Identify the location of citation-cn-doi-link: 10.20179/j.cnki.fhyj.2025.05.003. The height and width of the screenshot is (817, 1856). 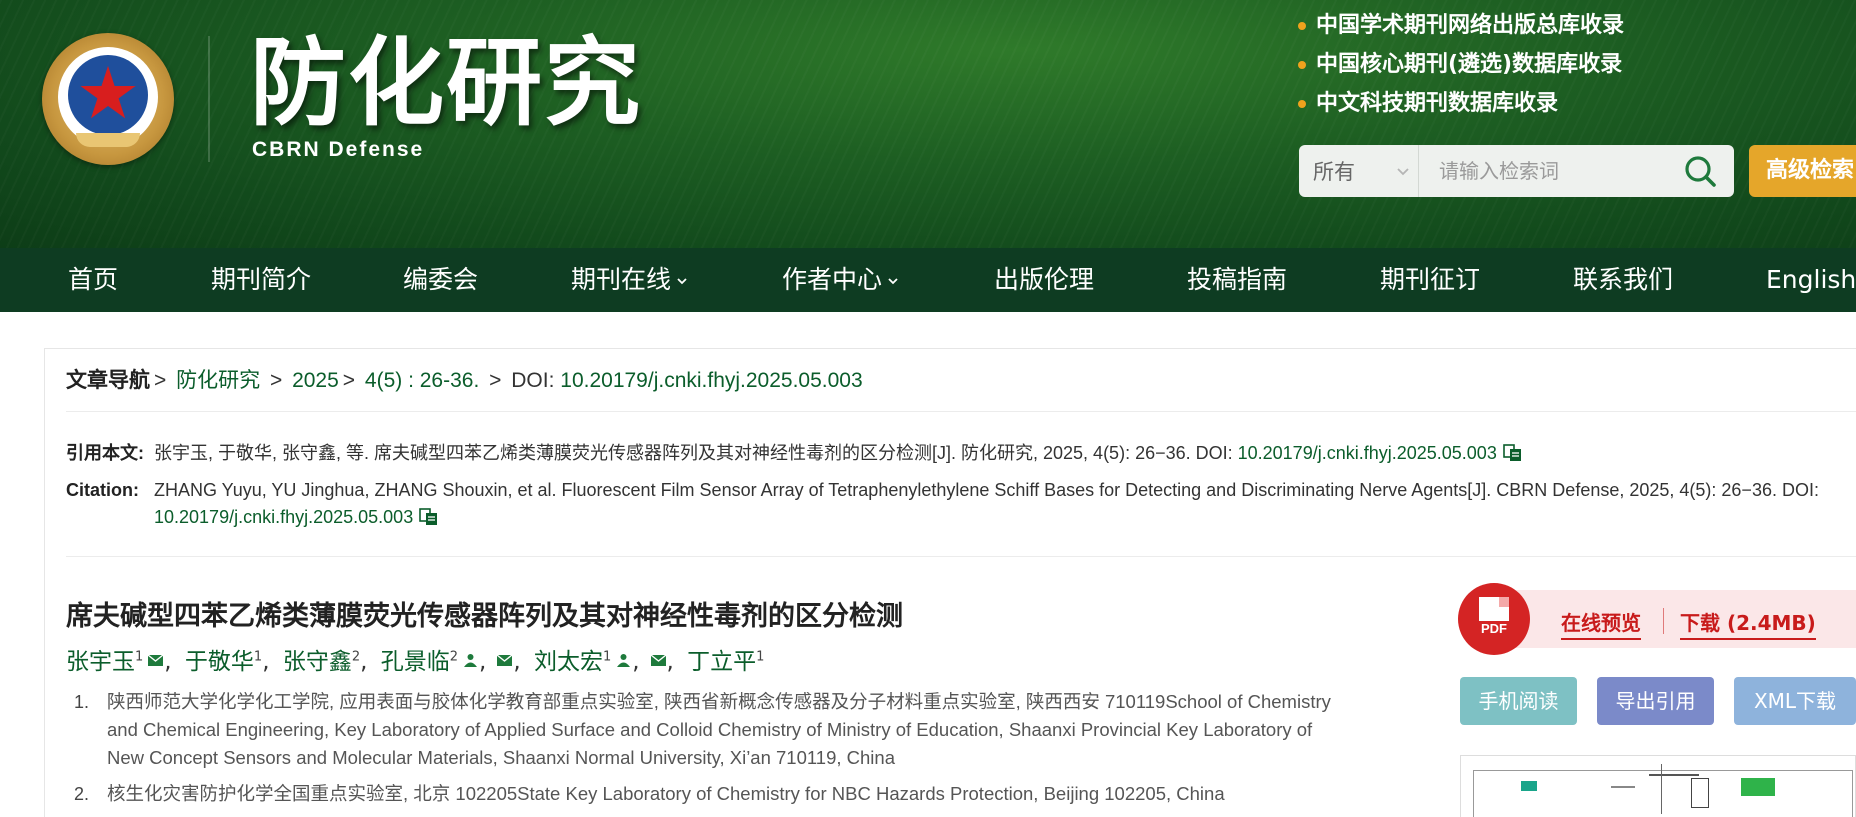
(1367, 453).